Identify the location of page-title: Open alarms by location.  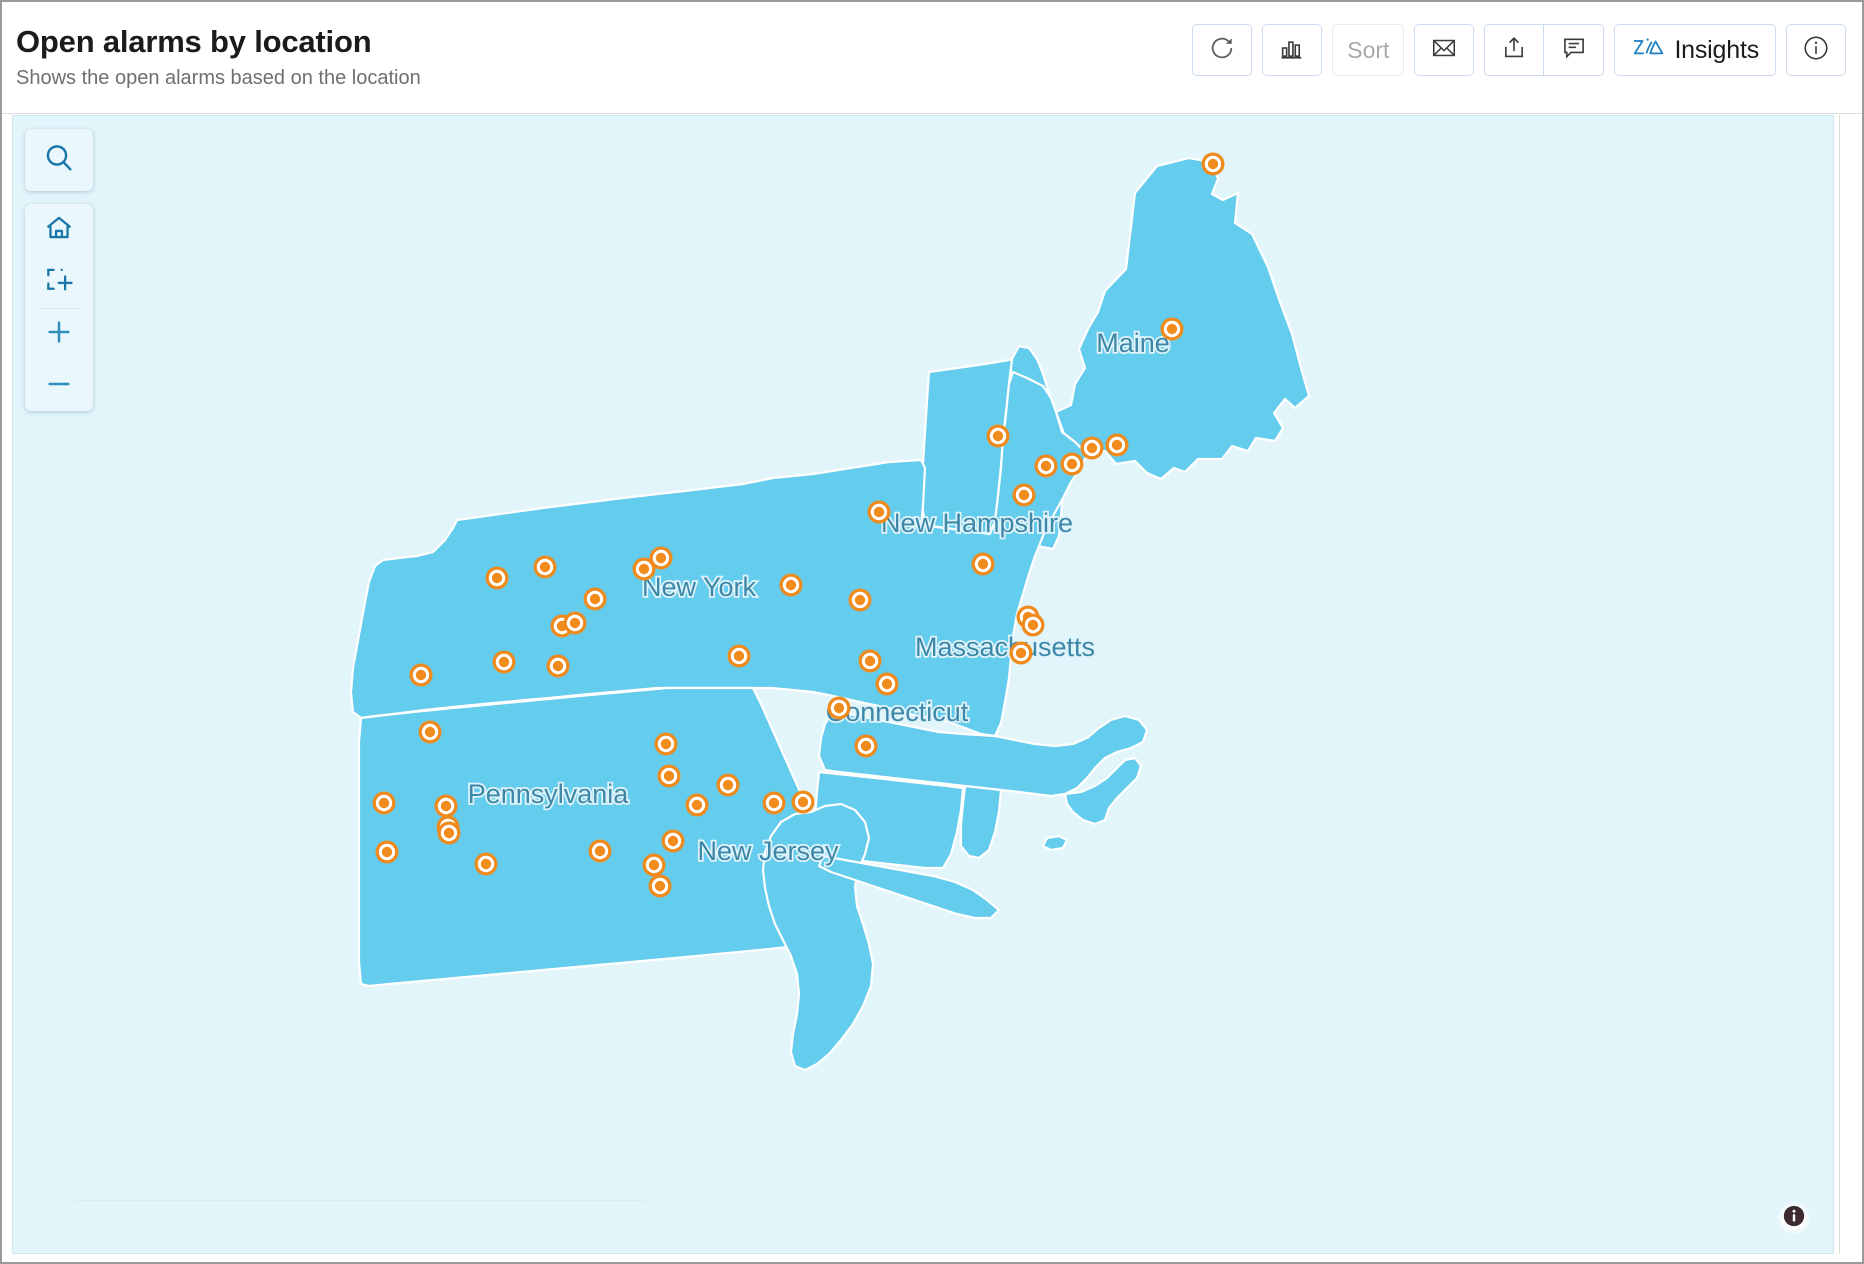
(194, 41).